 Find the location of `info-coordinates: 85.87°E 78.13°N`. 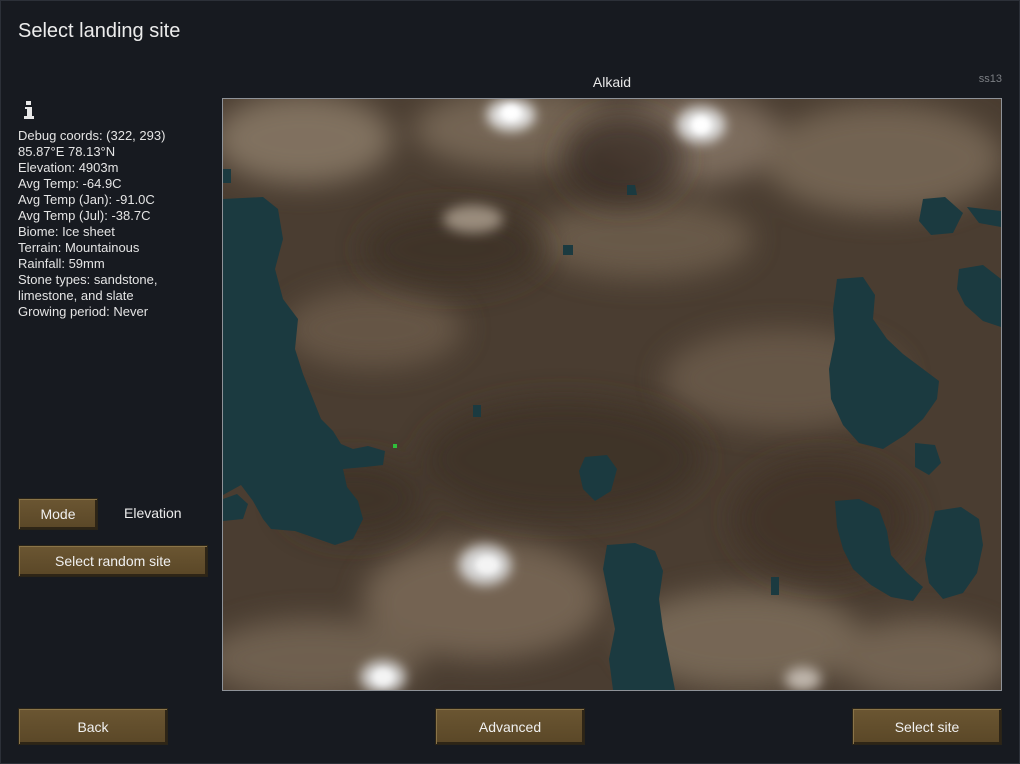

info-coordinates: 85.87°E 78.13°N is located at coordinates (67, 151).